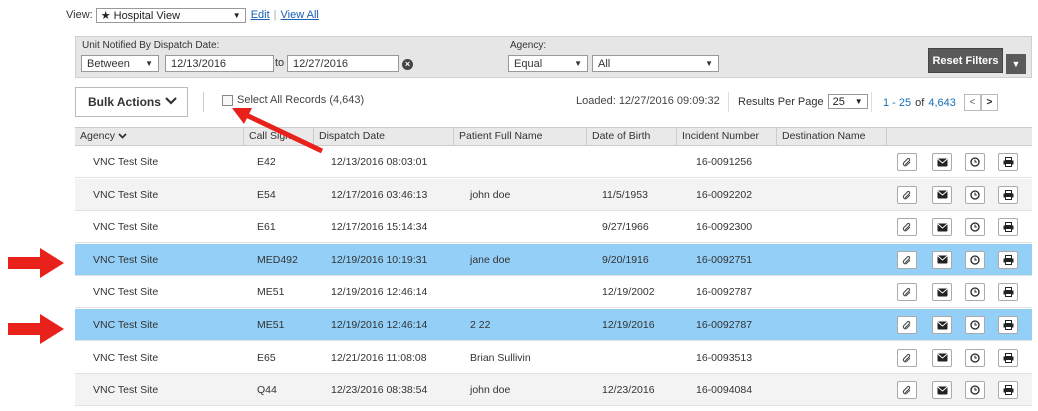 The width and height of the screenshot is (1038, 411). Describe the element at coordinates (267, 390) in the screenshot. I see `cell-call-sign: Q44` at that location.